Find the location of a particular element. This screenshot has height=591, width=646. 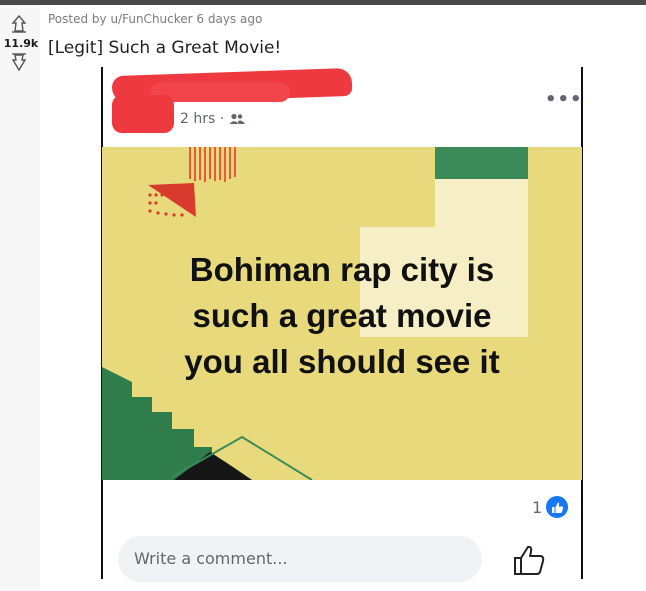

vote-score: 11.9k is located at coordinates (21, 43).